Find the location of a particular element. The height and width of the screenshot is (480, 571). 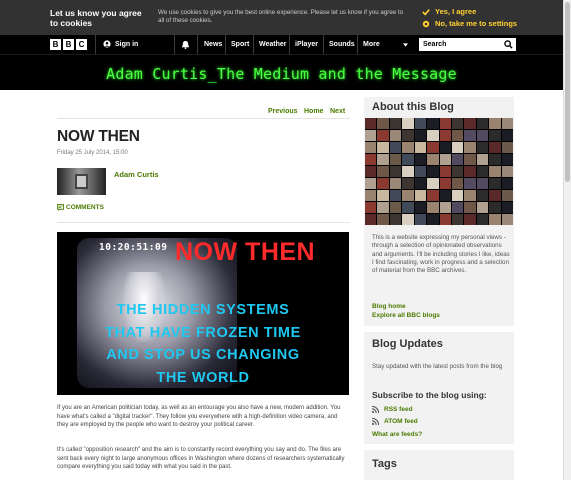

nav-item-iplayer: iPlayer is located at coordinates (306, 44).